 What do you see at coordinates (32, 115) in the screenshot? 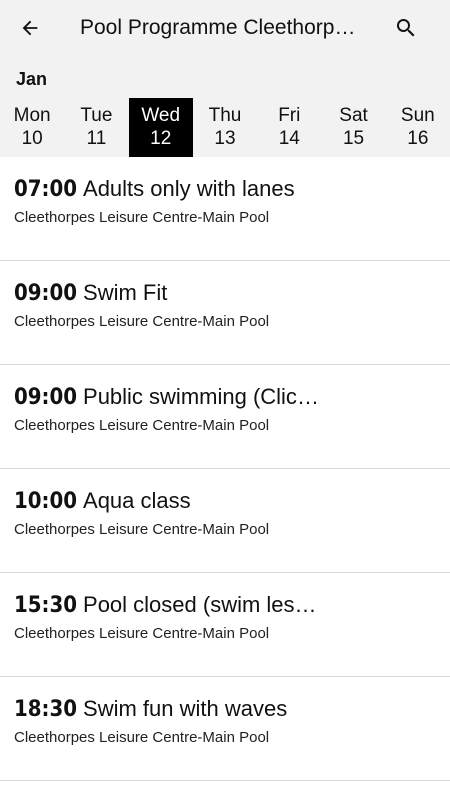
I see `day-name: Mon` at bounding box center [32, 115].